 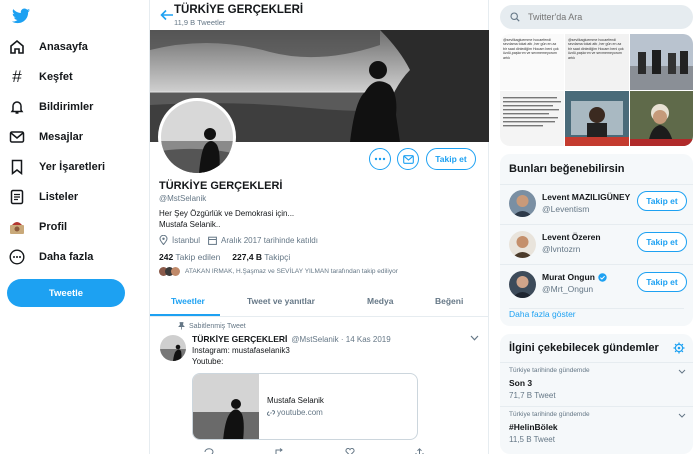 I want to click on share-icon, so click(x=419, y=451).